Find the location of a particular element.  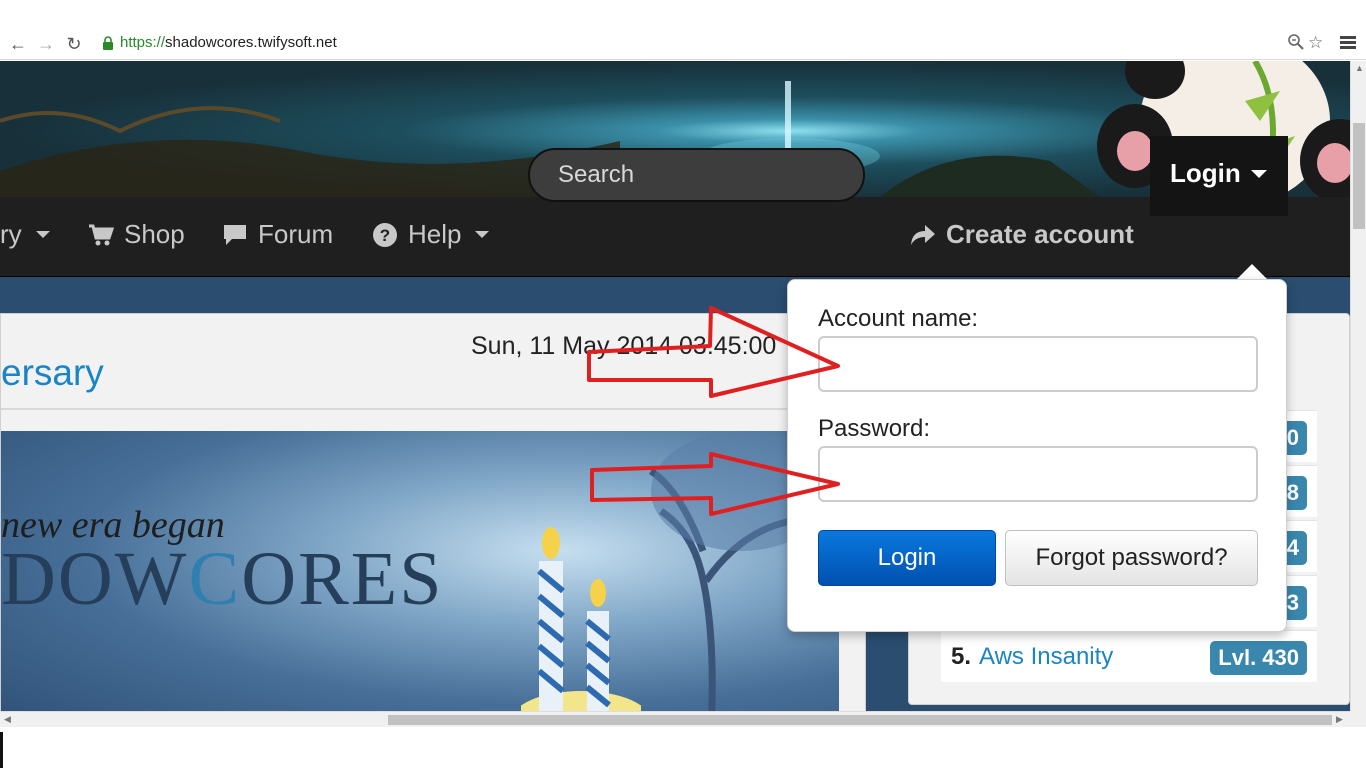

nav-item-gallery: ry is located at coordinates (25, 234).